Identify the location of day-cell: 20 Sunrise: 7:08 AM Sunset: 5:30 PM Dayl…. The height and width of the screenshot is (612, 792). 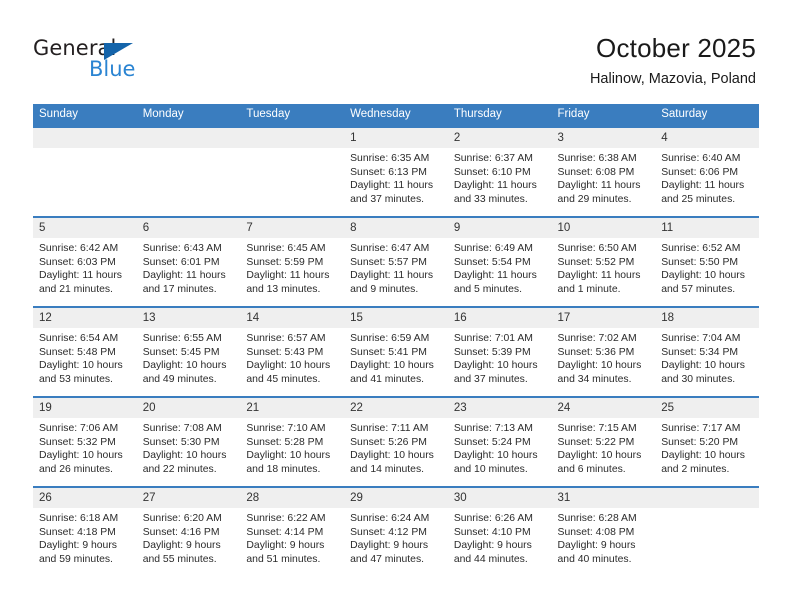
(188, 441).